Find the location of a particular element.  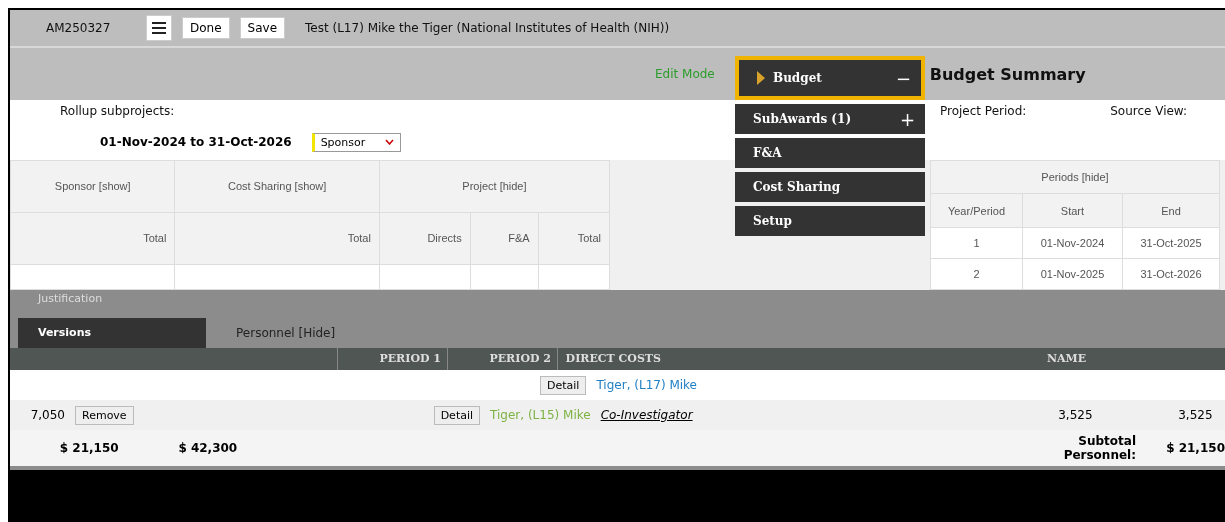

column-header: Directs is located at coordinates (425, 238).